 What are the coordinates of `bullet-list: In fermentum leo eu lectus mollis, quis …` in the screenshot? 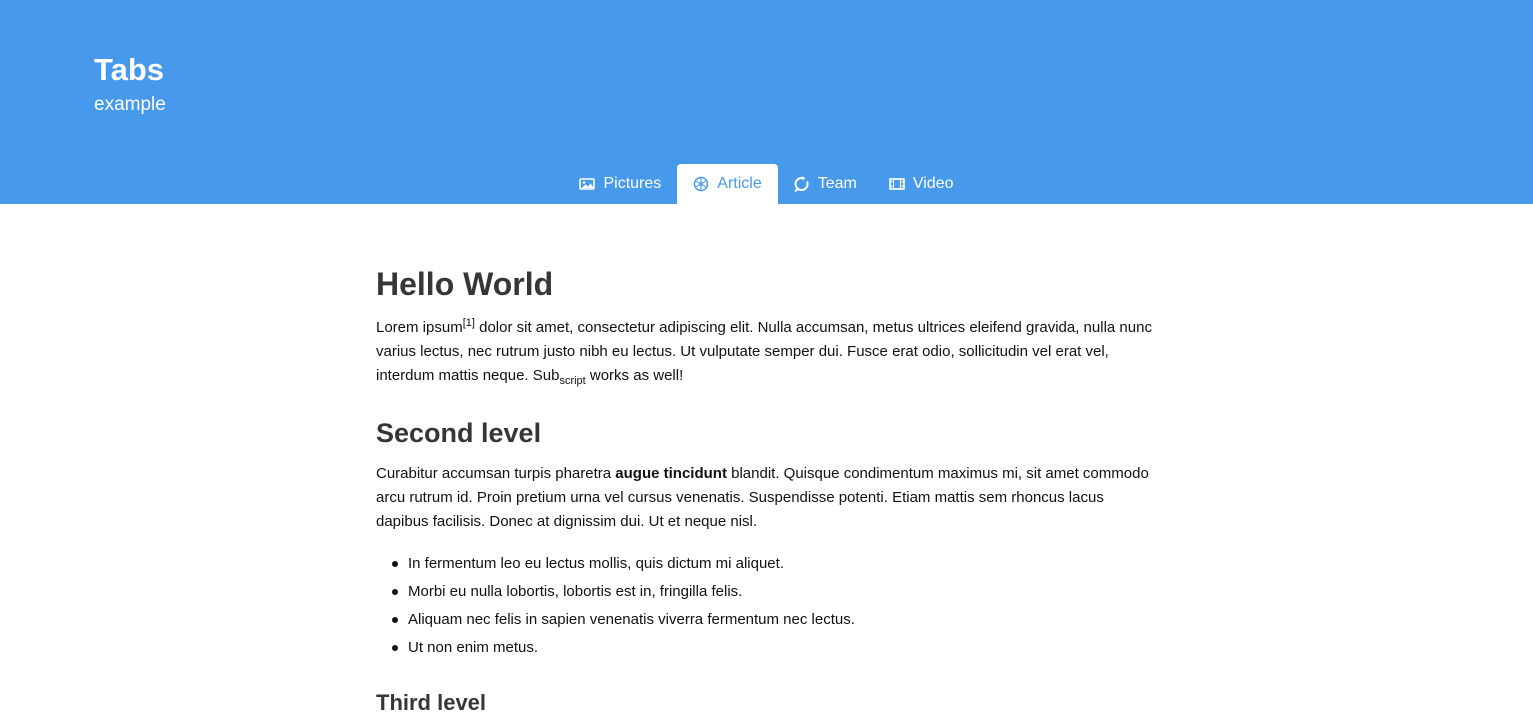 It's located at (774, 606).